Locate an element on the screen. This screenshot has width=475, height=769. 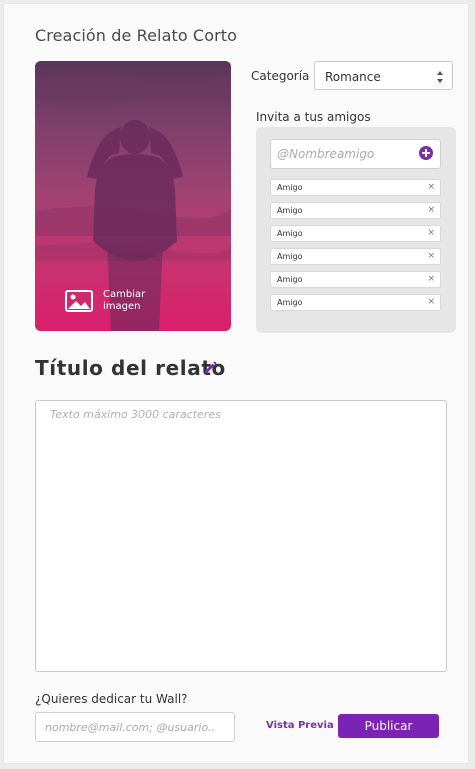
category-selected-value: Romance is located at coordinates (353, 77).